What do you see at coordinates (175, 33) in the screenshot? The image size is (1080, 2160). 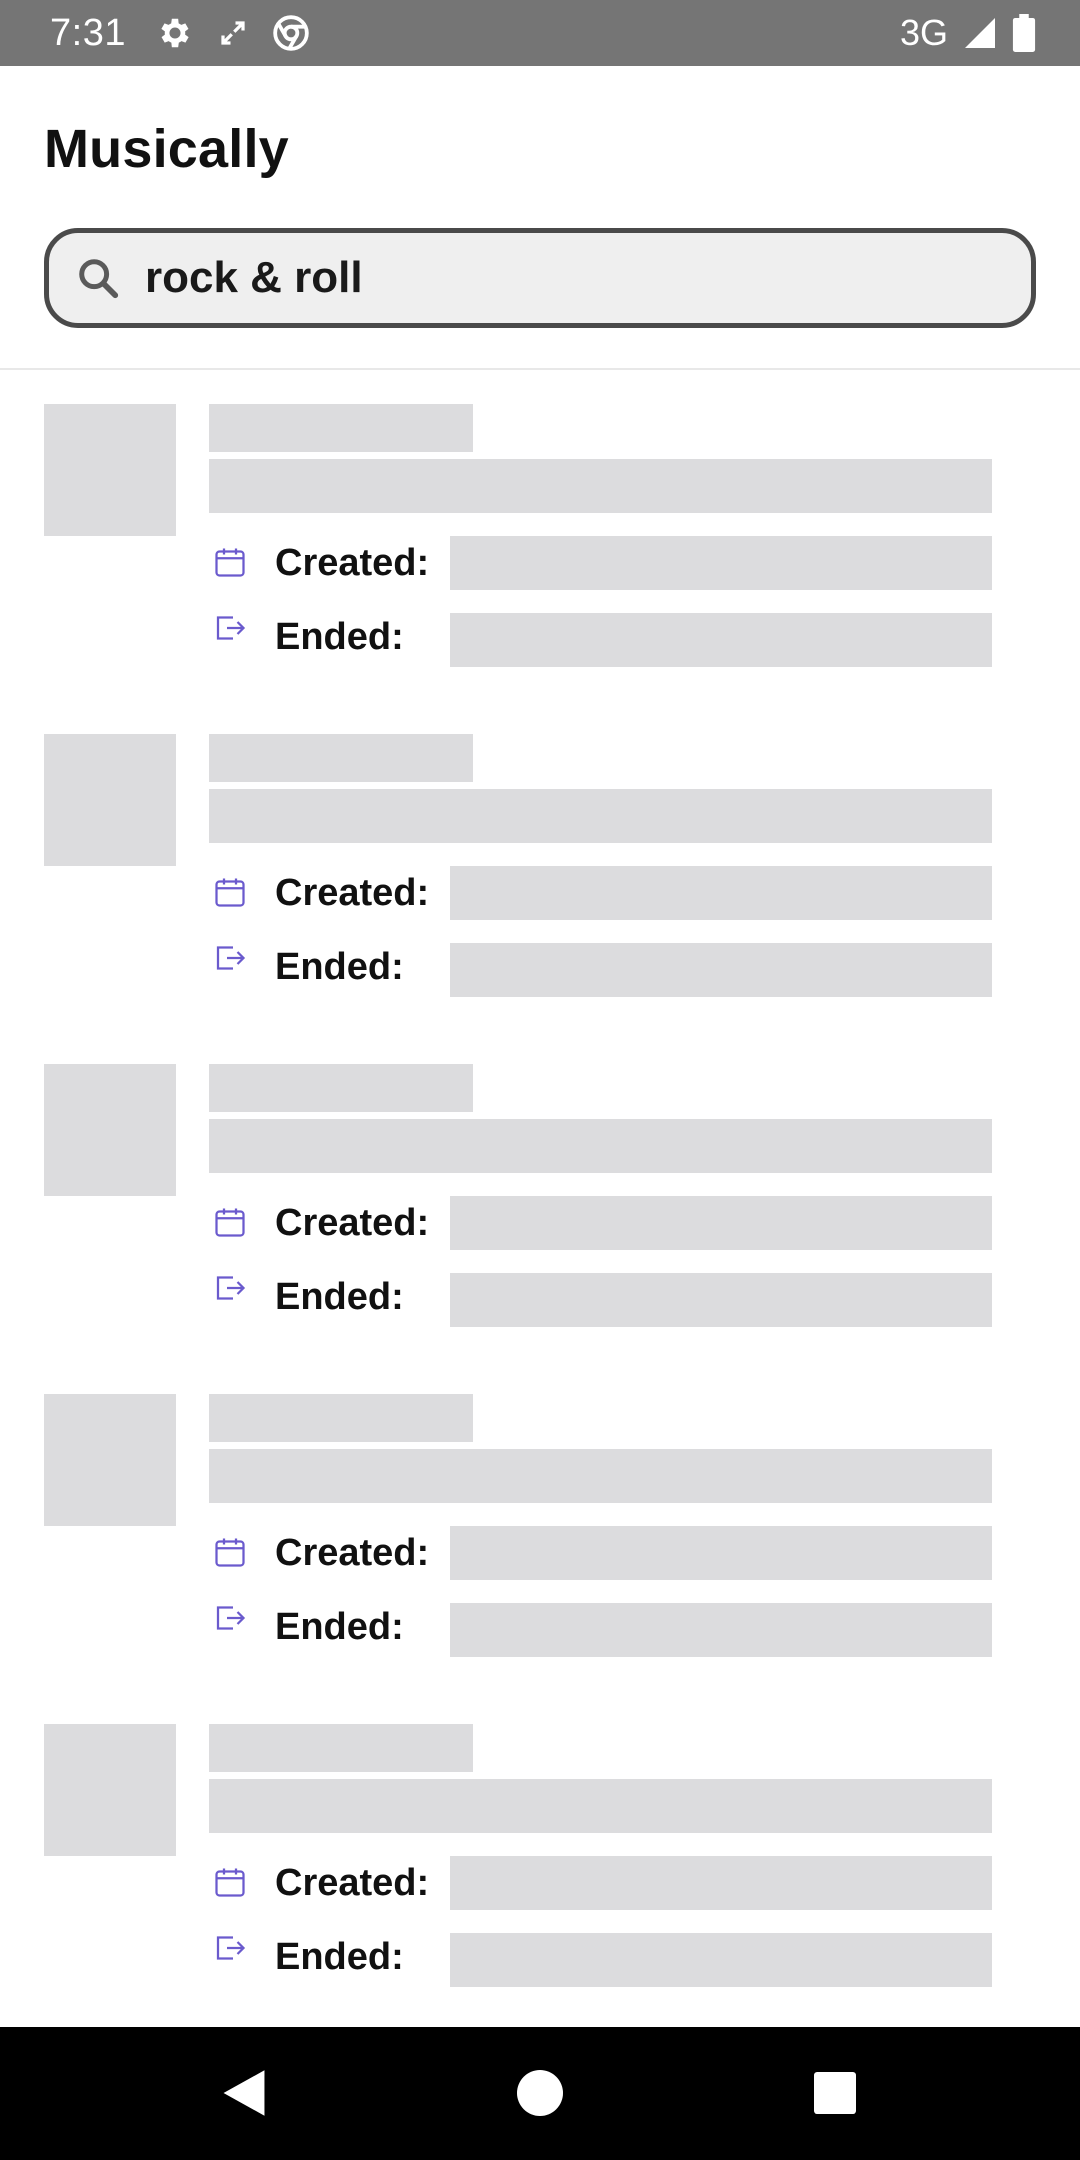 I see `gear-icon` at bounding box center [175, 33].